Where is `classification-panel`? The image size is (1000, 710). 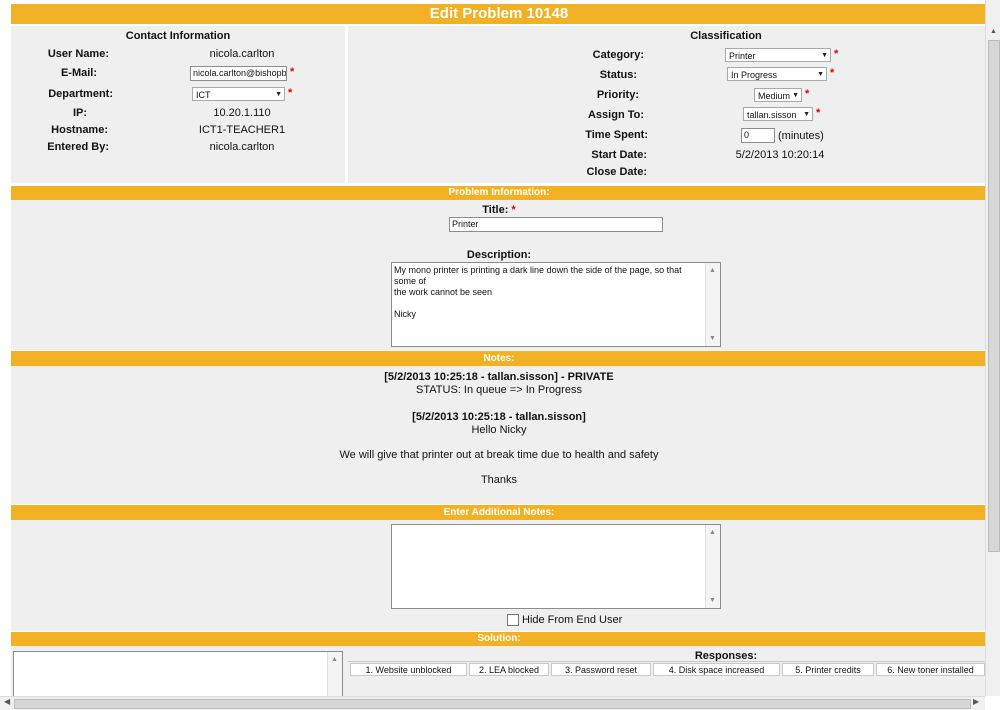
classification-panel is located at coordinates (667, 104).